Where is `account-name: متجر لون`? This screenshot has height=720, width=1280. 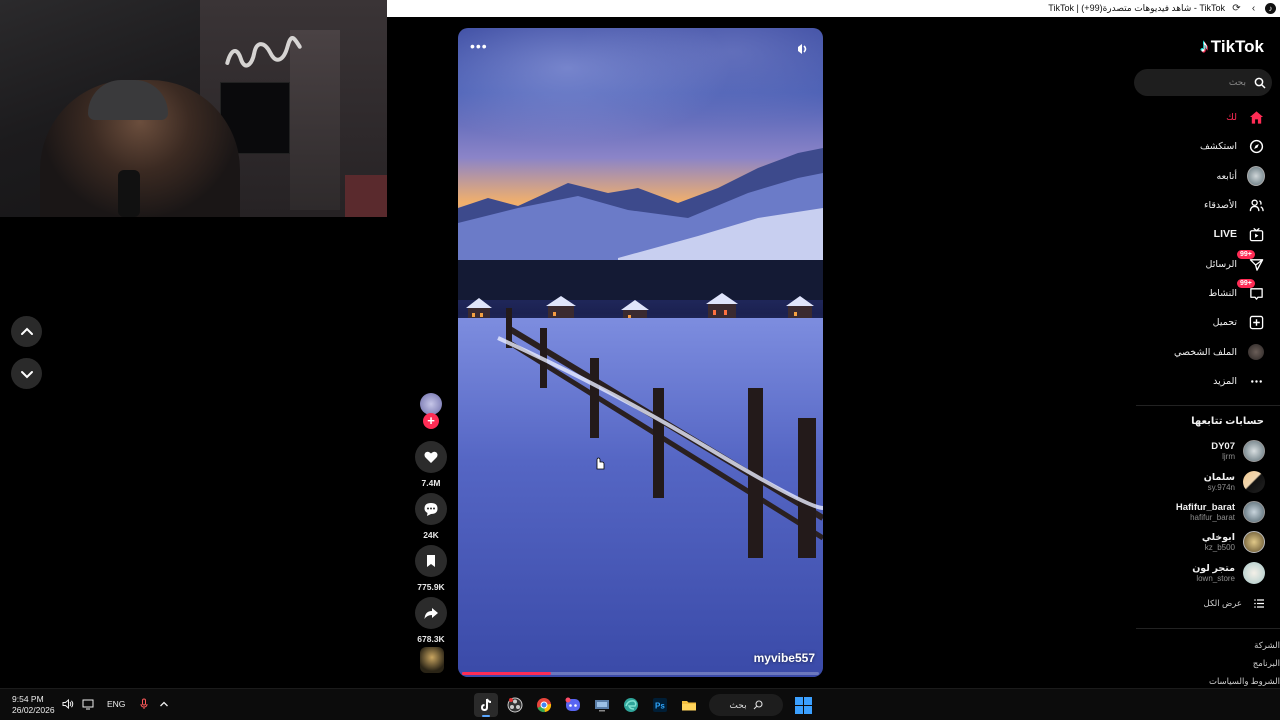
account-name: متجر لون is located at coordinates (1213, 568).